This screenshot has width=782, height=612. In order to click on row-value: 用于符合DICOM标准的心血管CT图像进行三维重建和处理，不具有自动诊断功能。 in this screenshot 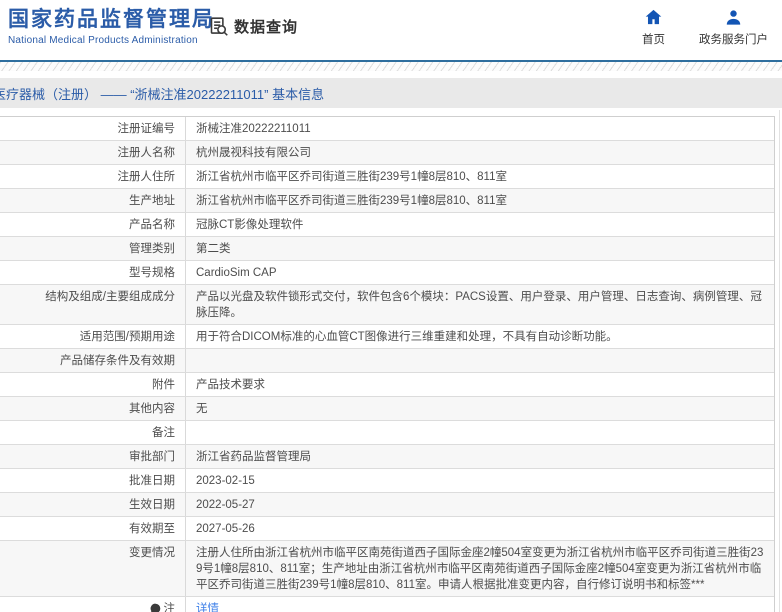, I will do `click(407, 337)`.